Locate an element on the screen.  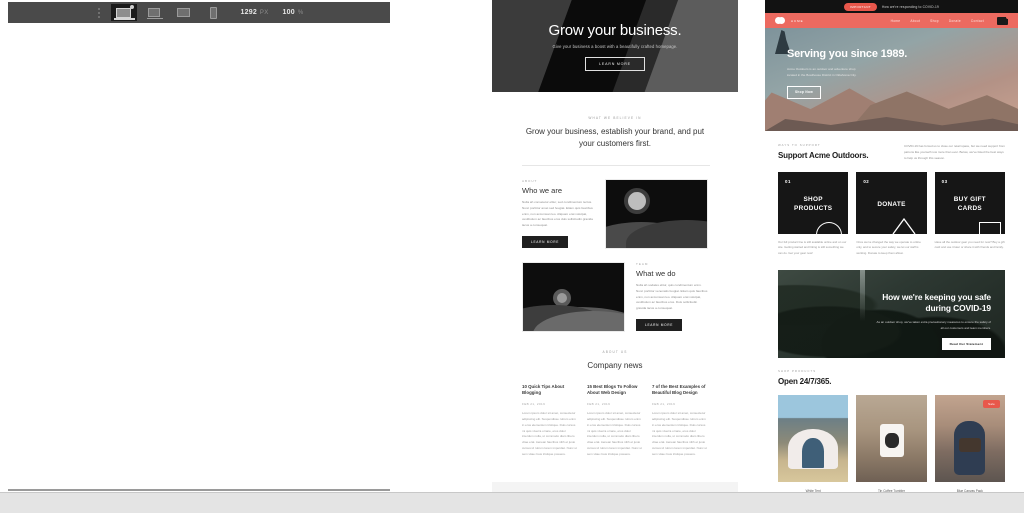
landscape-sun-image is located at coordinates (573, 297).